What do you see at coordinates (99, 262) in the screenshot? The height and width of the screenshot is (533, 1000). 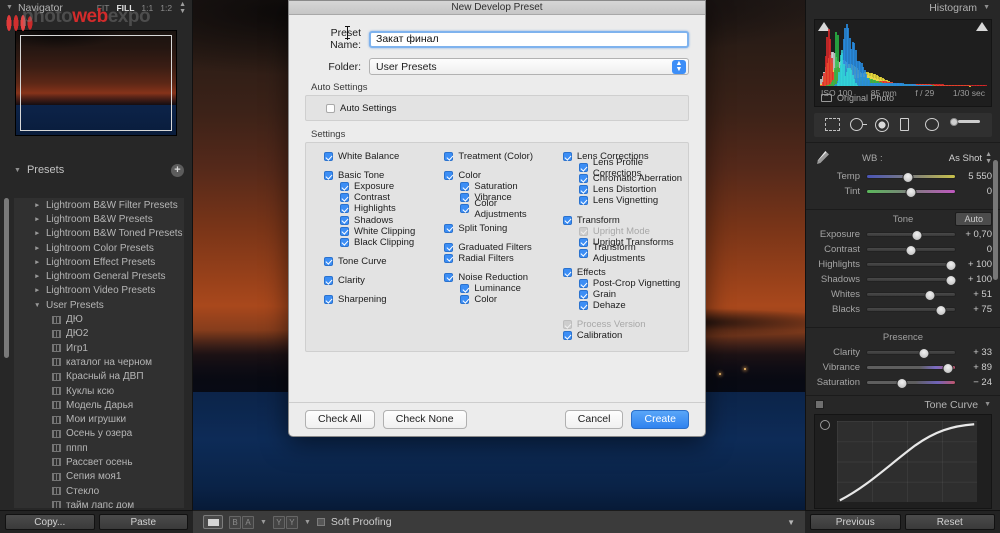 I see `preset-folder: ► Lightroom Effect Presets` at bounding box center [99, 262].